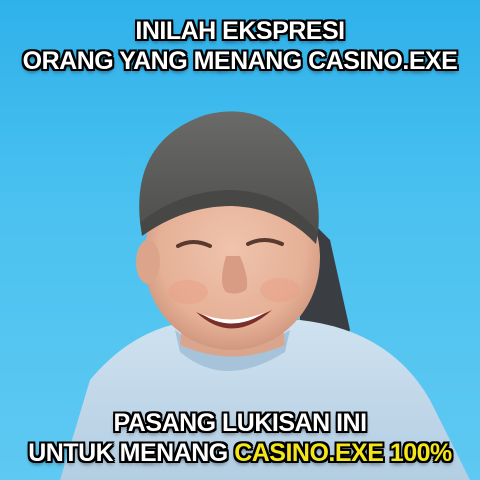 The width and height of the screenshot is (480, 480). I want to click on right-cheek, so click(280, 290).